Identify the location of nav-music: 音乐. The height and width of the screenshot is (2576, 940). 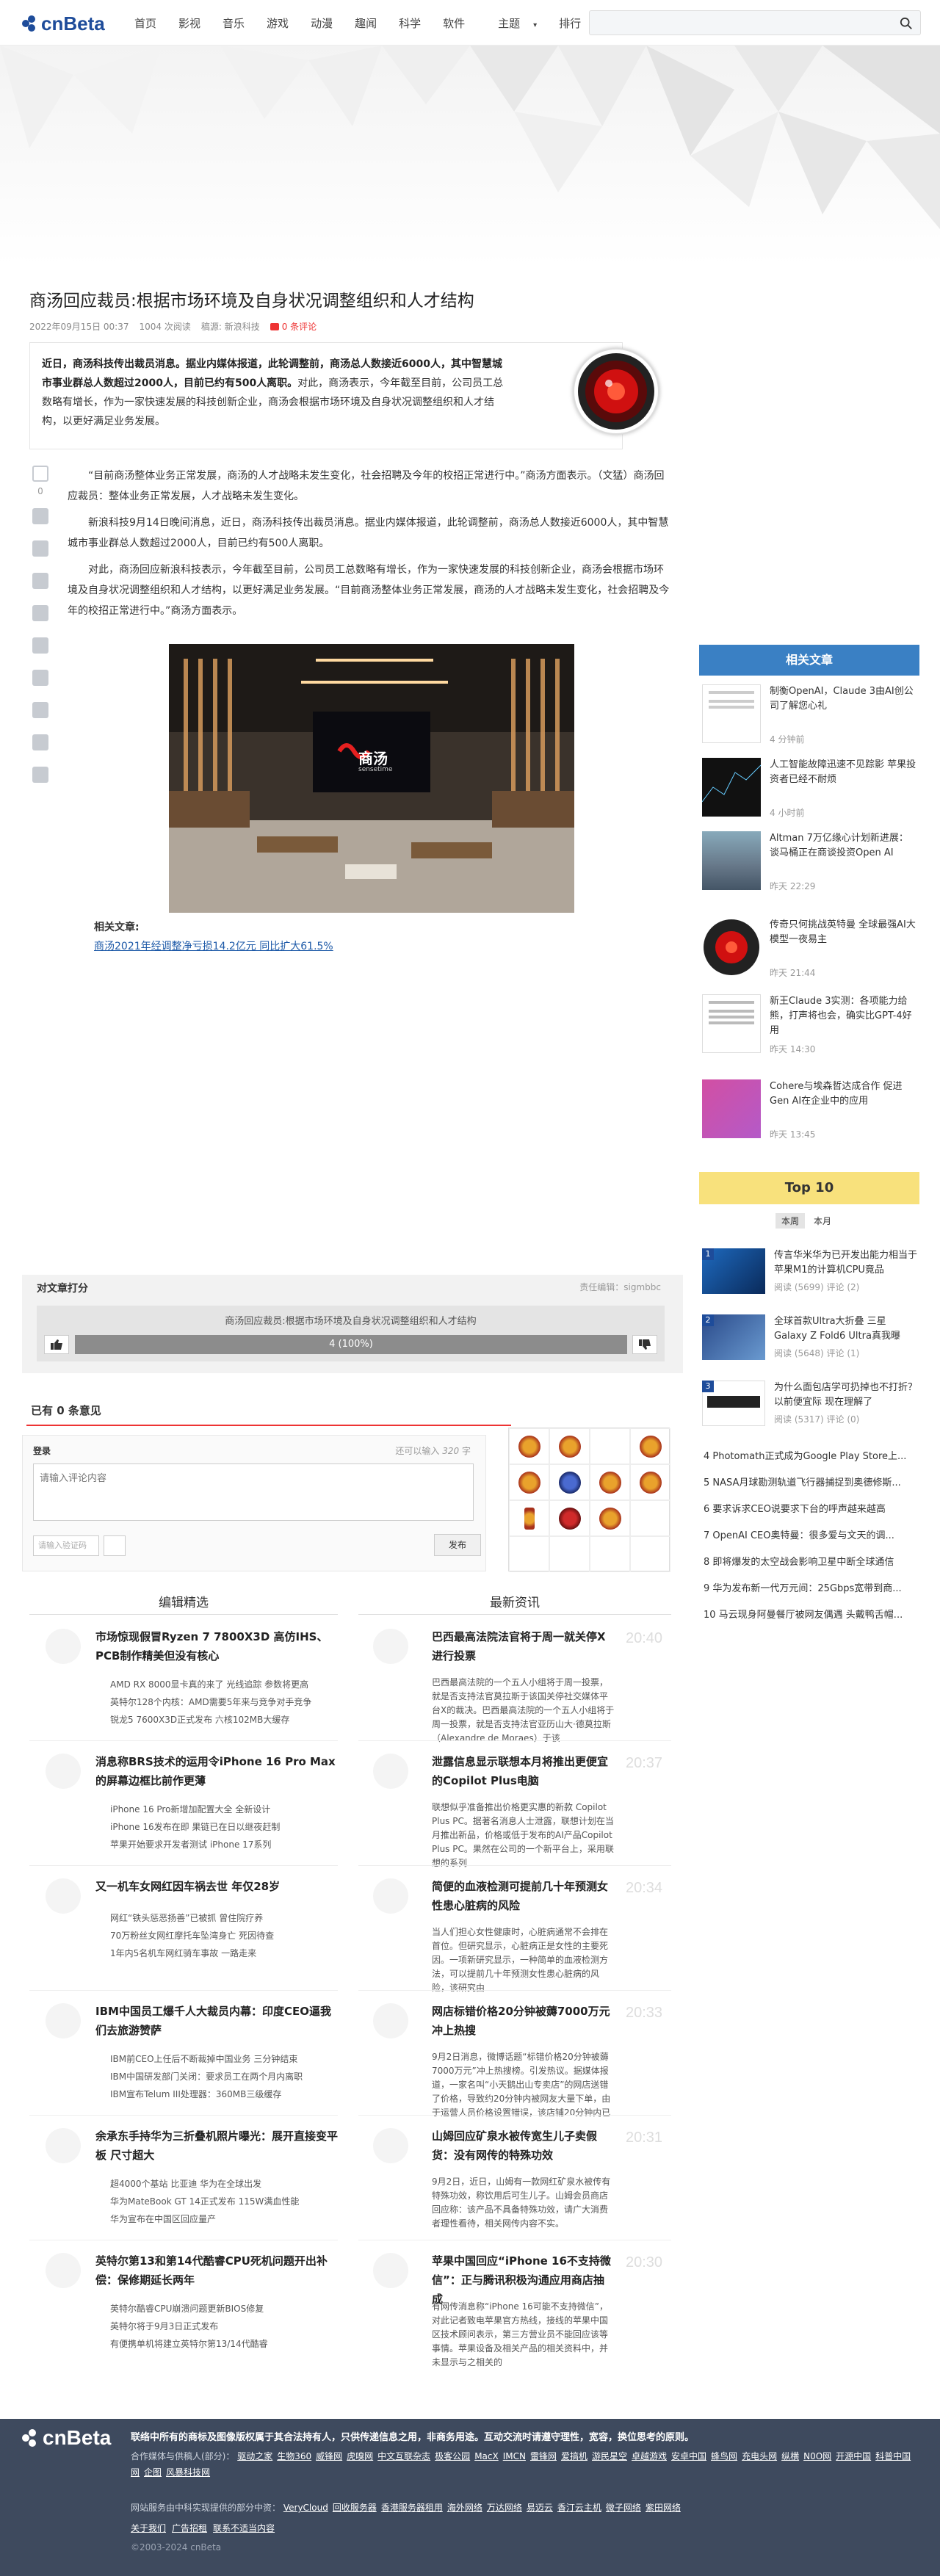
(234, 23).